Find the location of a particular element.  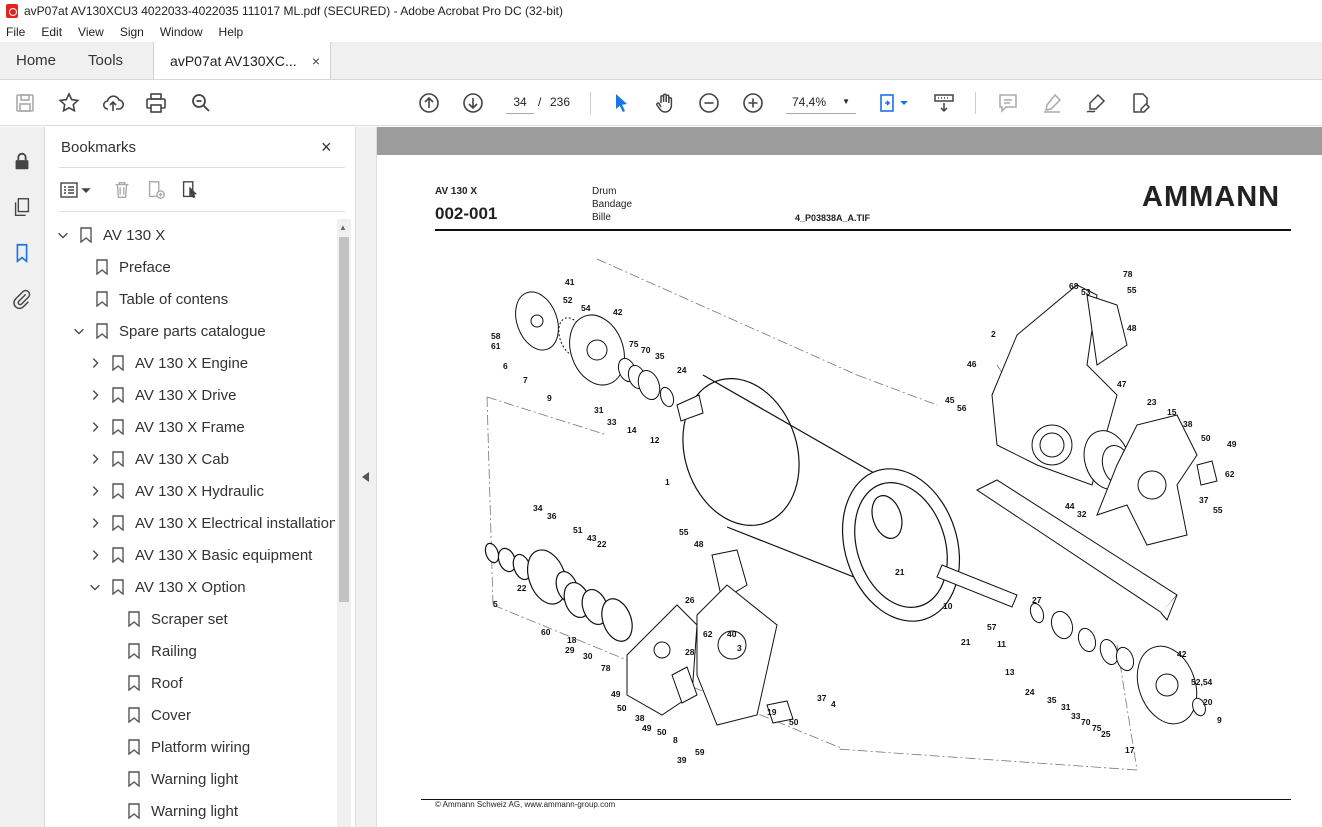

part-callout: 11 is located at coordinates (1001, 644).